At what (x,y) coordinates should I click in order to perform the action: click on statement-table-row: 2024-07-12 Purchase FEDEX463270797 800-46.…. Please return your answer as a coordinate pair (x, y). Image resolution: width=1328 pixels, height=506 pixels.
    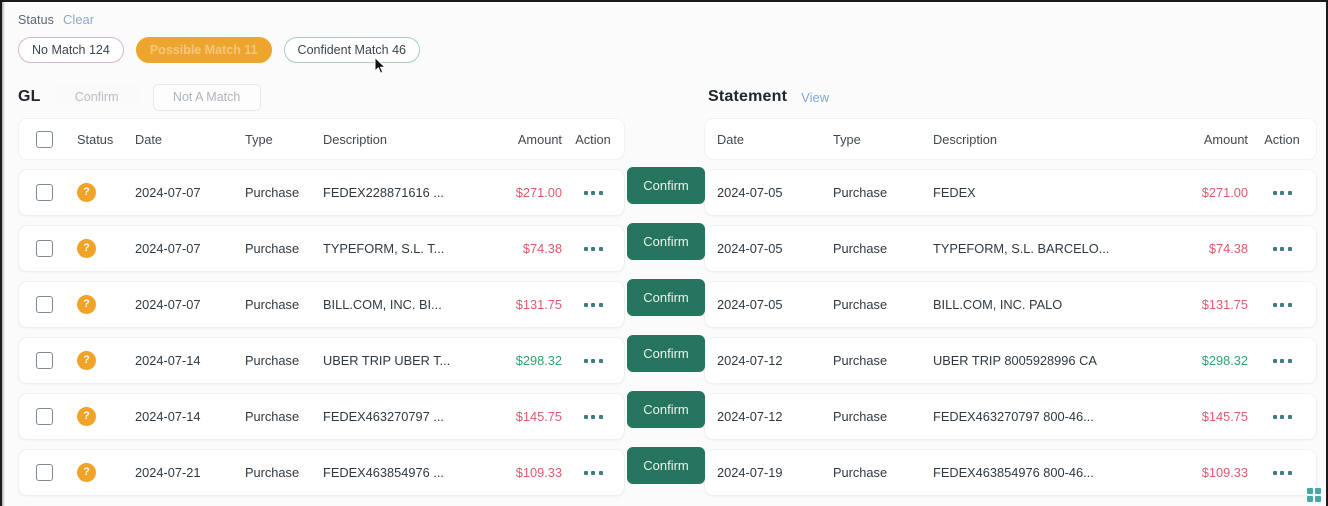
    Looking at the image, I should click on (1010, 416).